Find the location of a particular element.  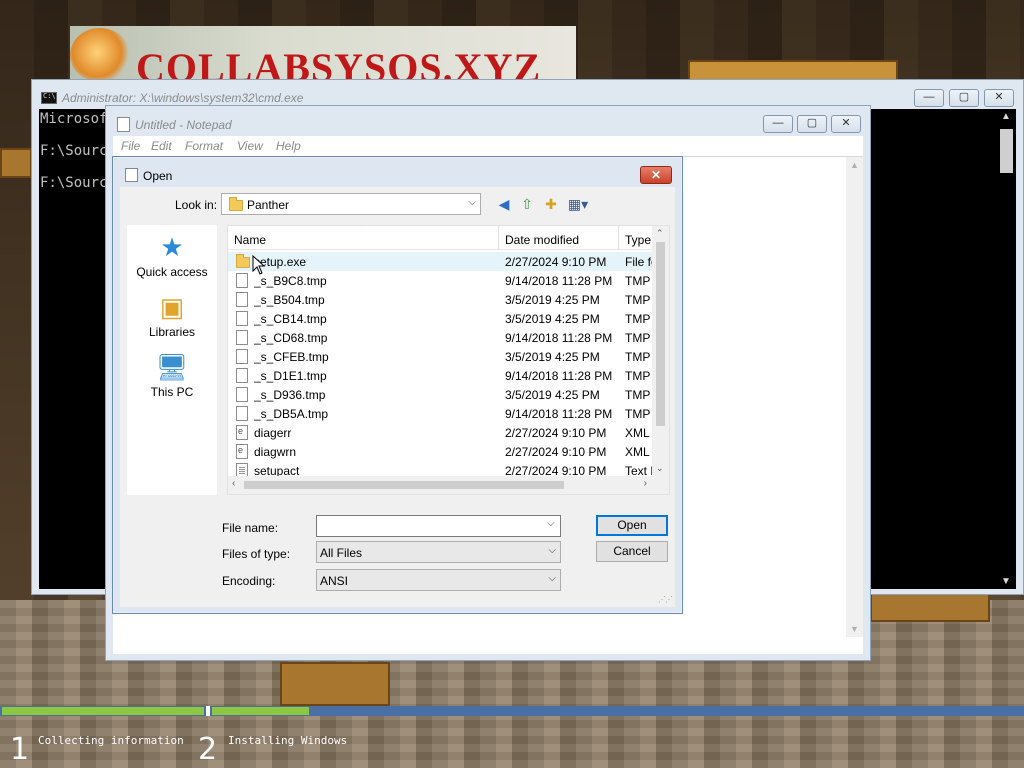

menu-format: Format is located at coordinates (204, 146).